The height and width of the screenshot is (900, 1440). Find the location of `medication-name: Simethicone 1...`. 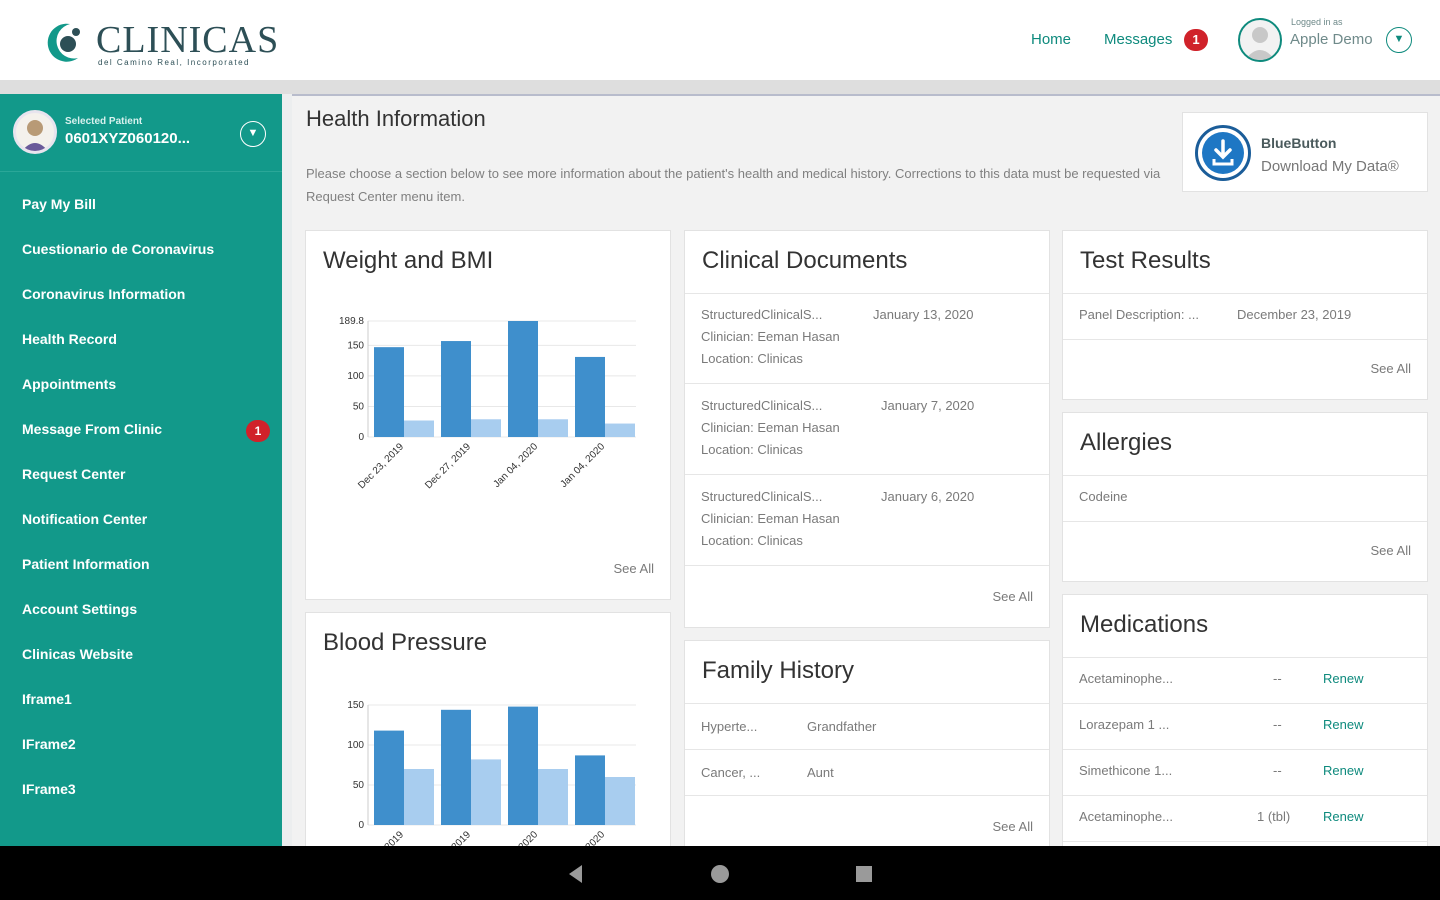

medication-name: Simethicone 1... is located at coordinates (1126, 770).